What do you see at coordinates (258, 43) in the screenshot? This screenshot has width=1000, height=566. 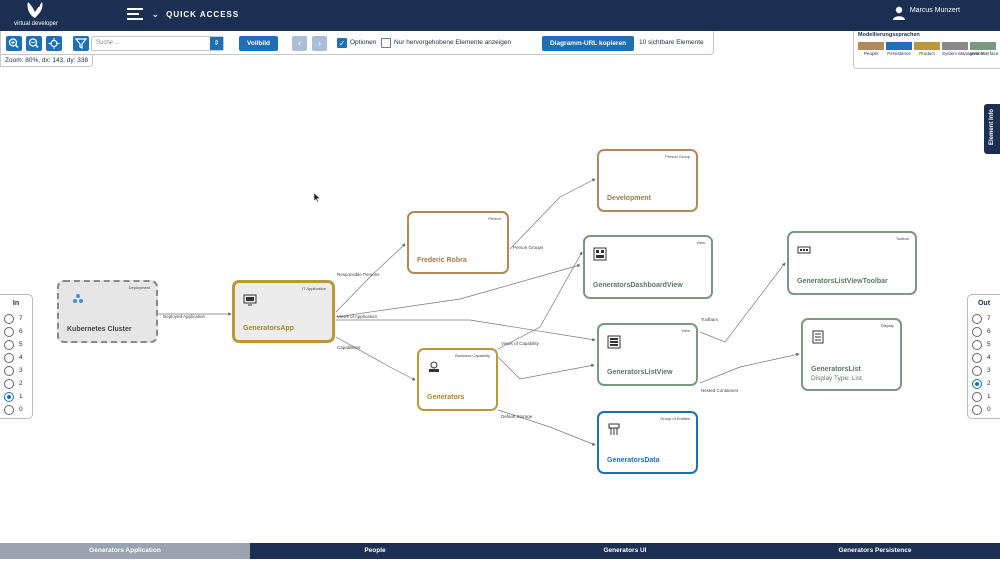 I see `fullscreen-button: Vollbild` at bounding box center [258, 43].